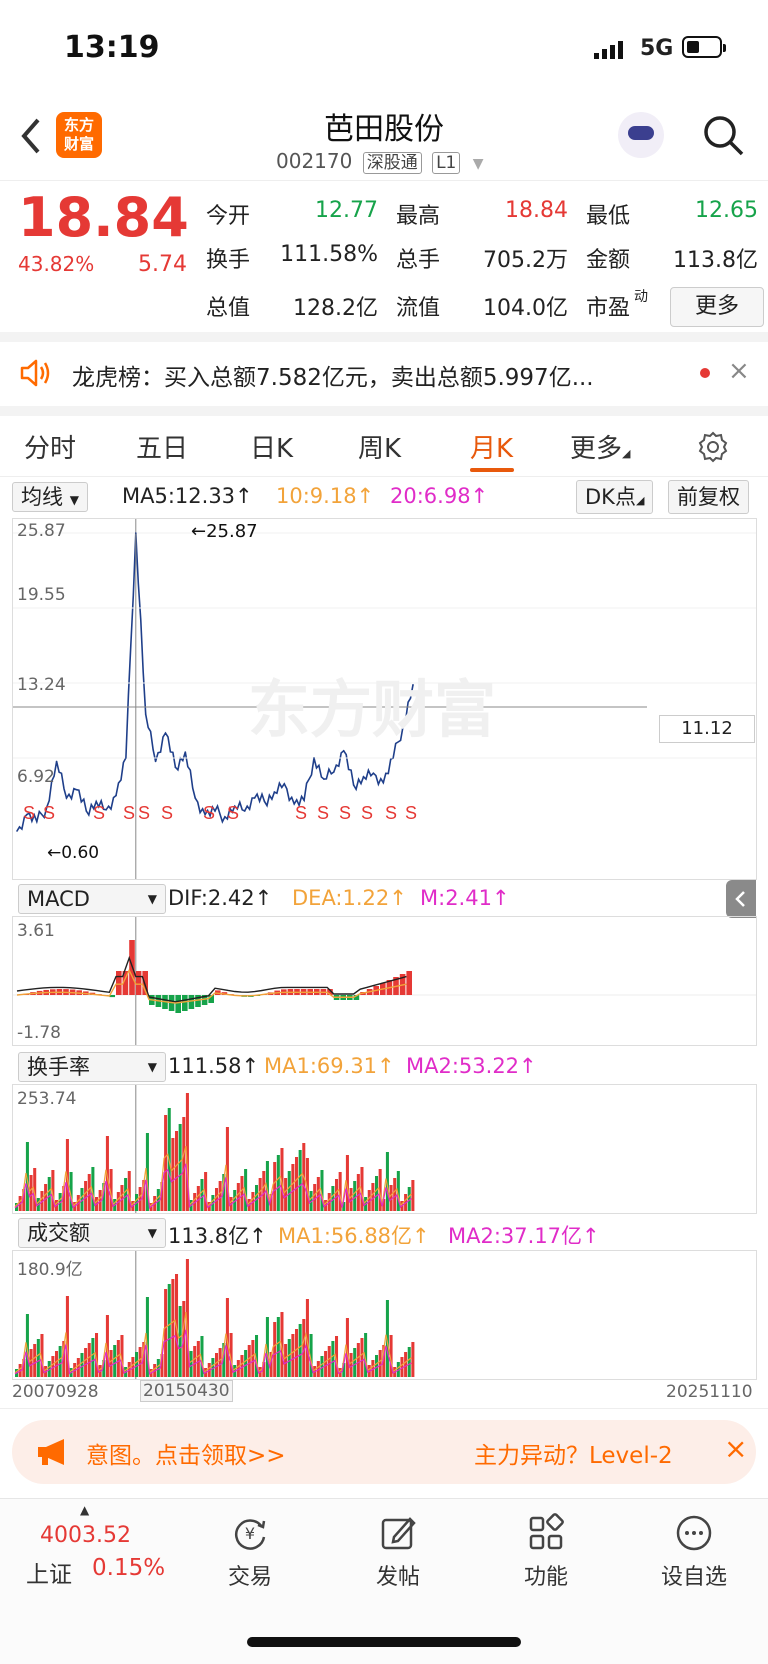 The height and width of the screenshot is (1664, 768). I want to click on stock-code-row: 002170 深股通 L1 ▼, so click(380, 161).